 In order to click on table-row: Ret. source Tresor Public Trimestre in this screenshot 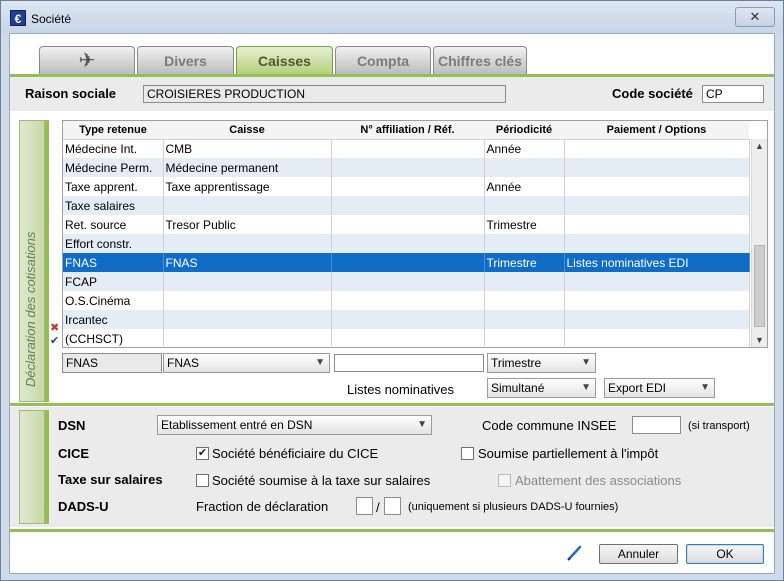, I will do `click(406, 224)`.